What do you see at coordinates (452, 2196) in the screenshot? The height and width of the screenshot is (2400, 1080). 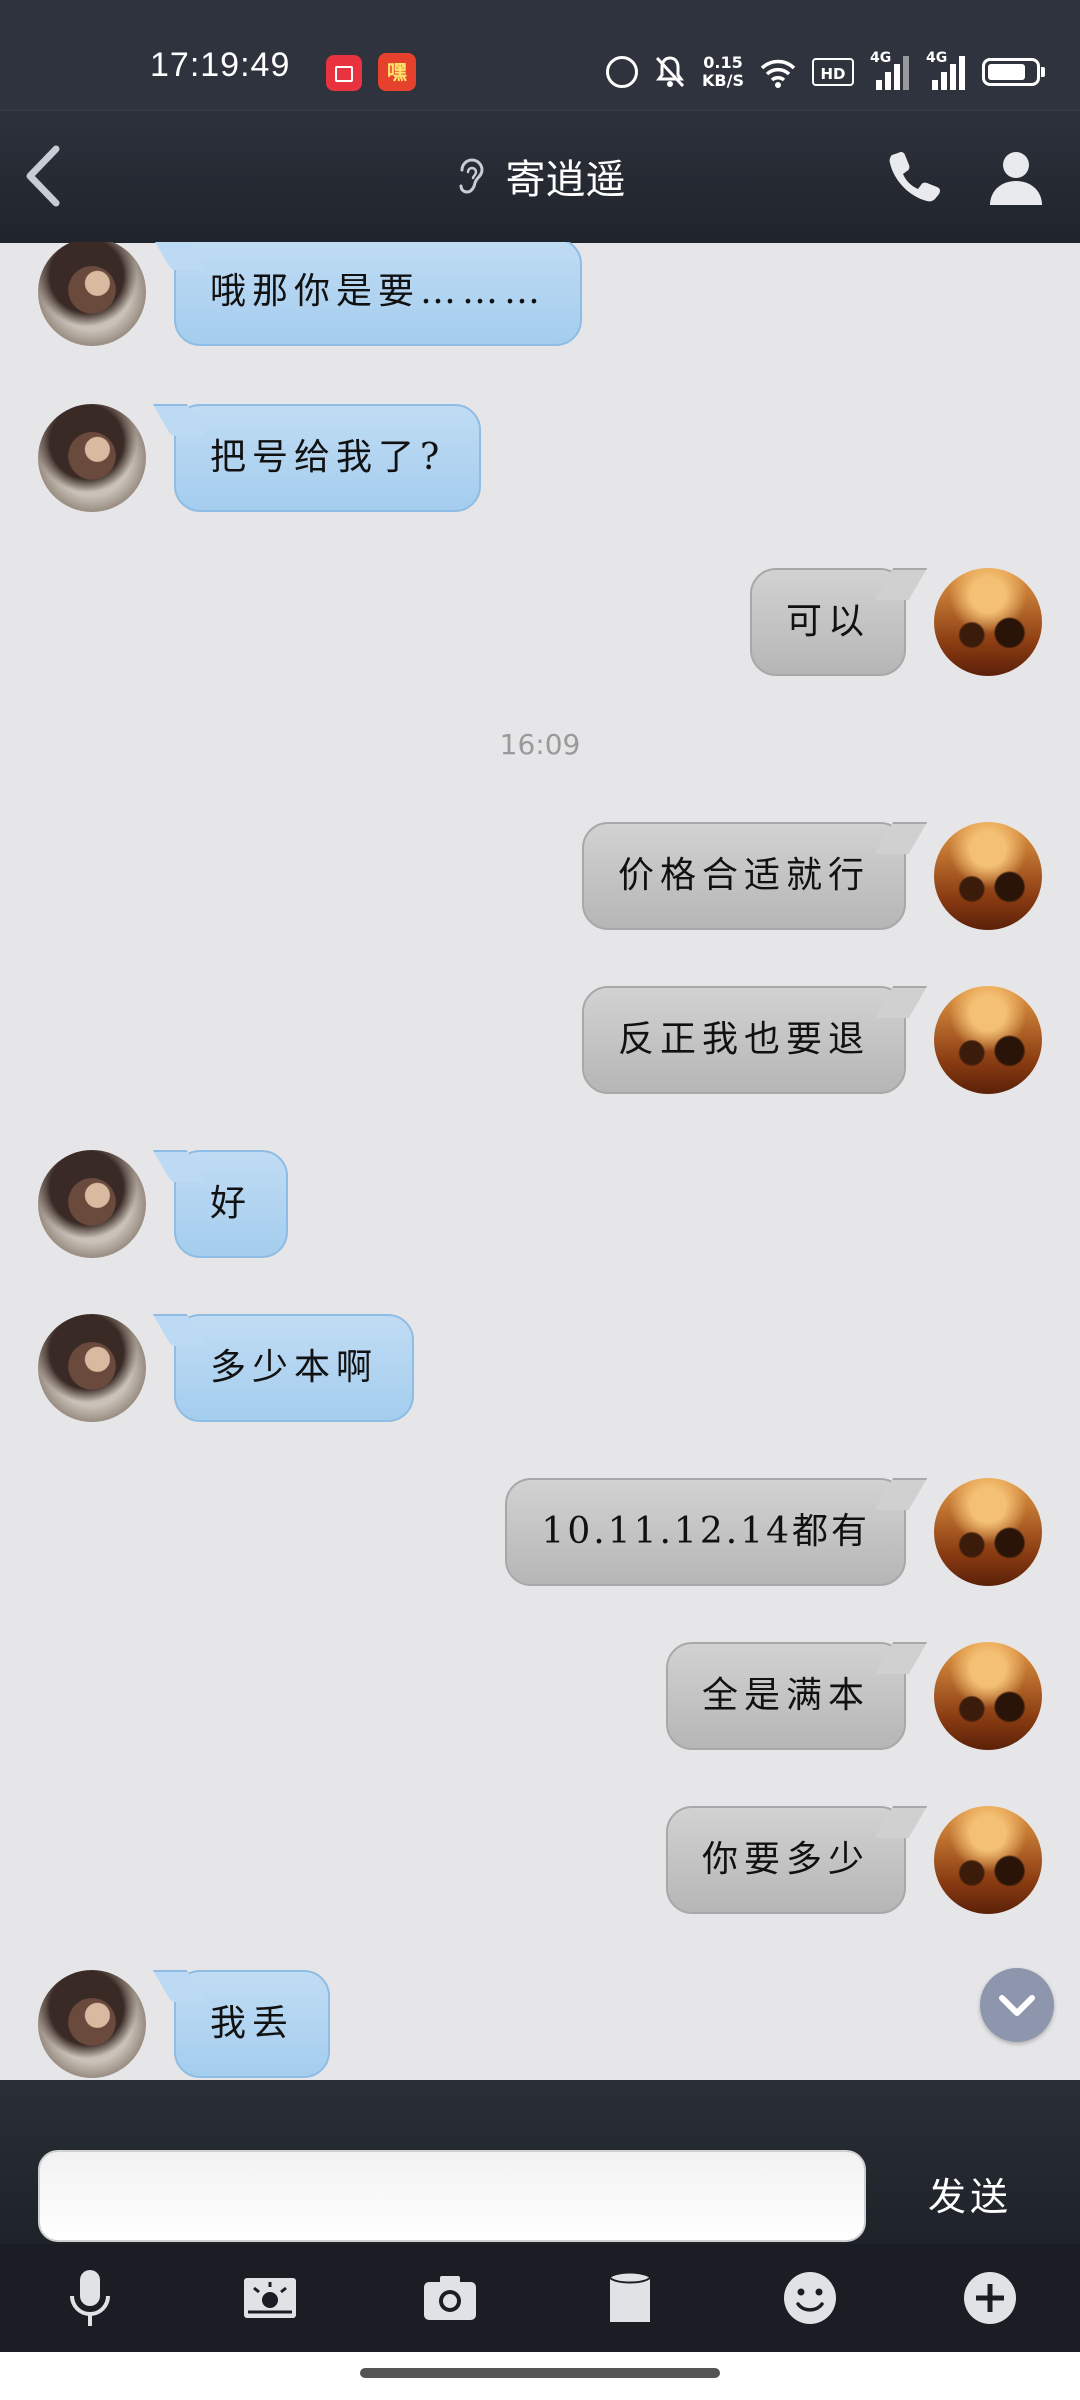 I see `message-input` at bounding box center [452, 2196].